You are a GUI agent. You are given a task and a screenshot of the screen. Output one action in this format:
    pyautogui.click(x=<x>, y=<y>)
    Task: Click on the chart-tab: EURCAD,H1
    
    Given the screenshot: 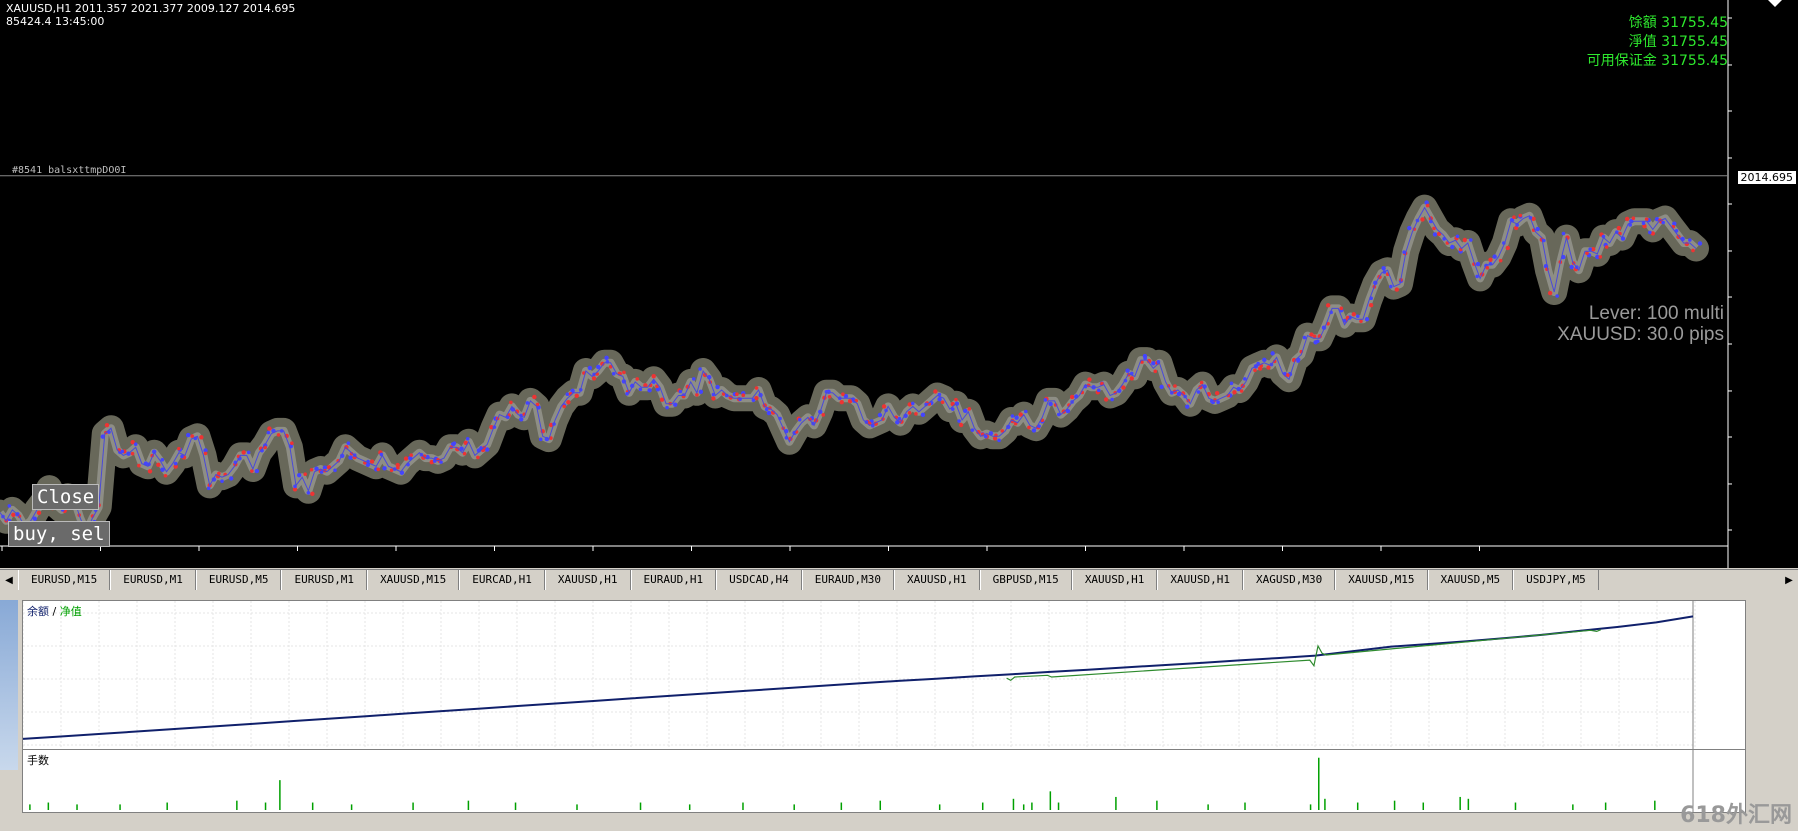 What is the action you would take?
    pyautogui.click(x=502, y=580)
    